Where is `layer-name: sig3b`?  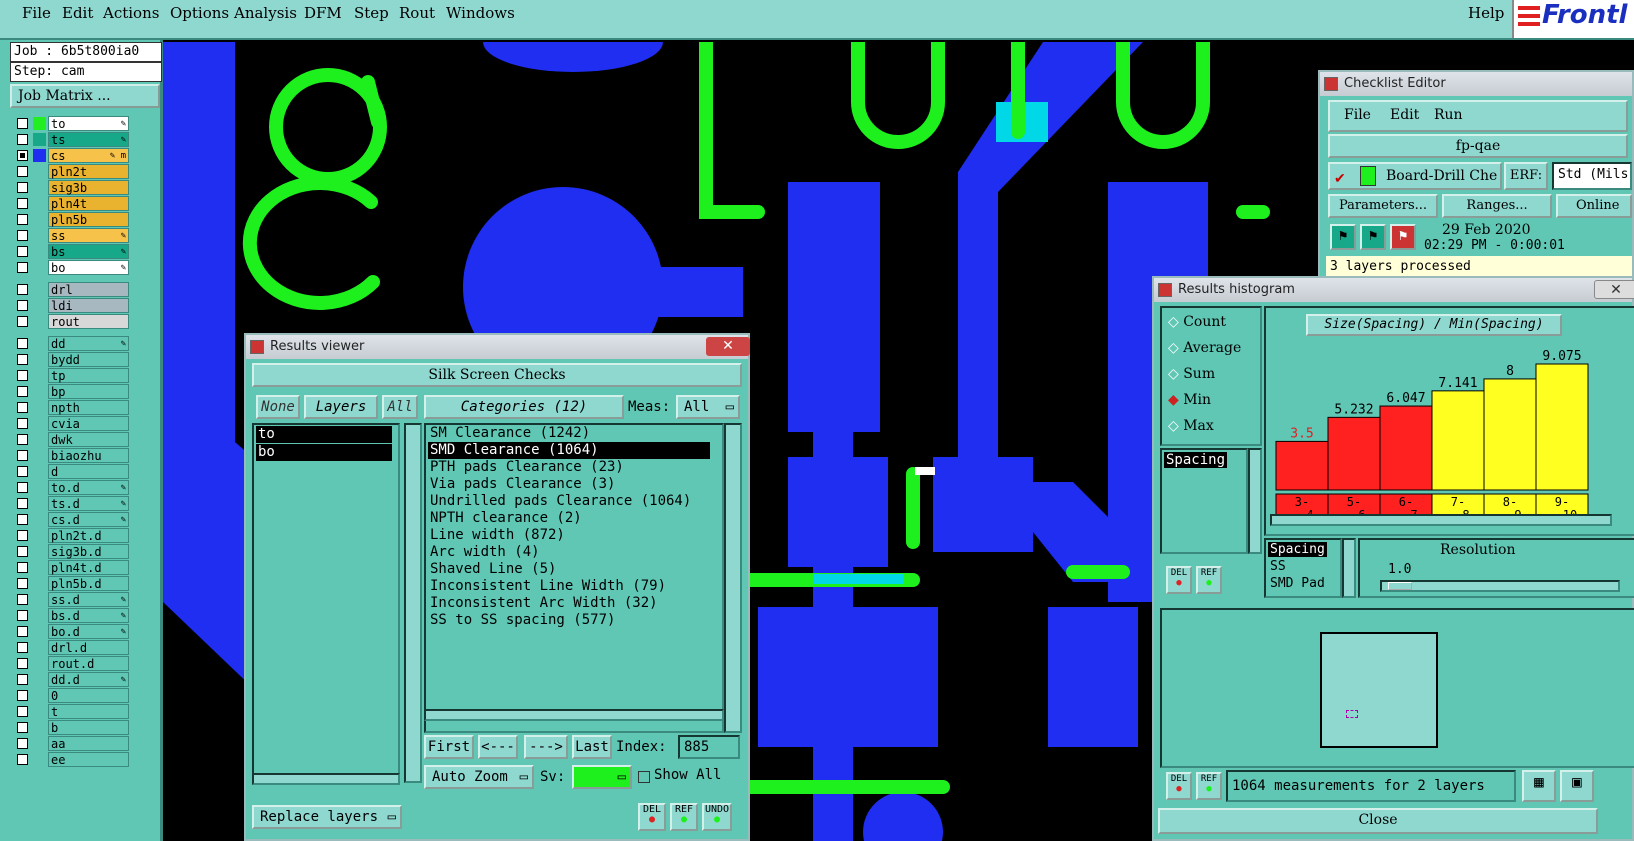
layer-name: sig3b is located at coordinates (88, 187).